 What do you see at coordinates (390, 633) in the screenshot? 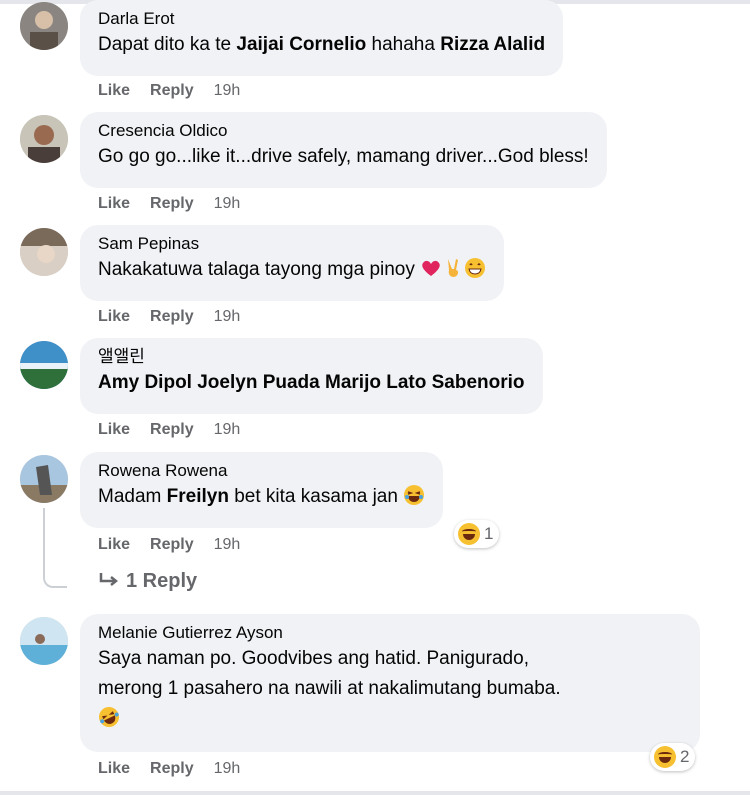
I see `comment-author: Melanie Gutierrez Ayson` at bounding box center [390, 633].